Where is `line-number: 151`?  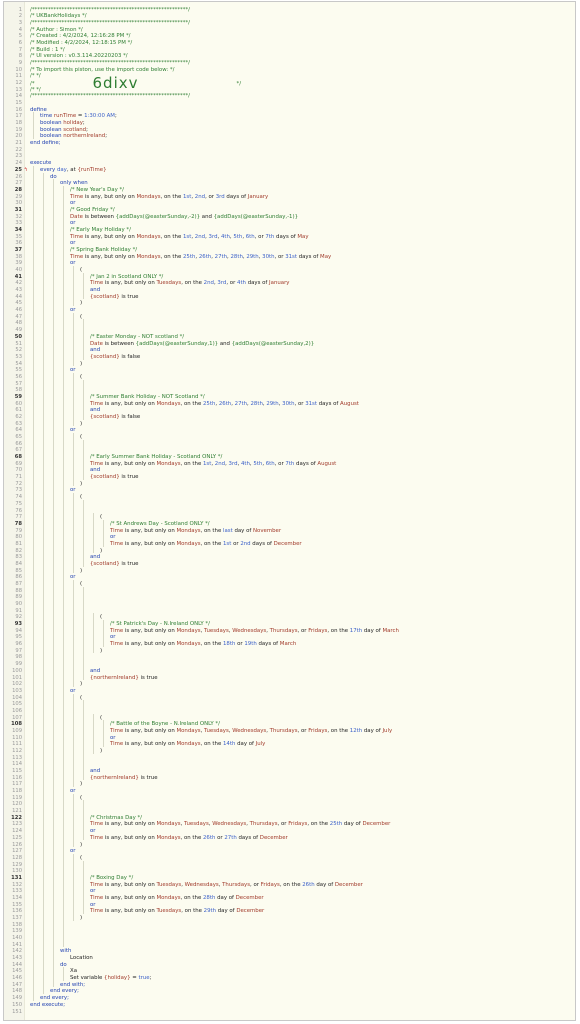
line-number: 151 is located at coordinates (17, 1011).